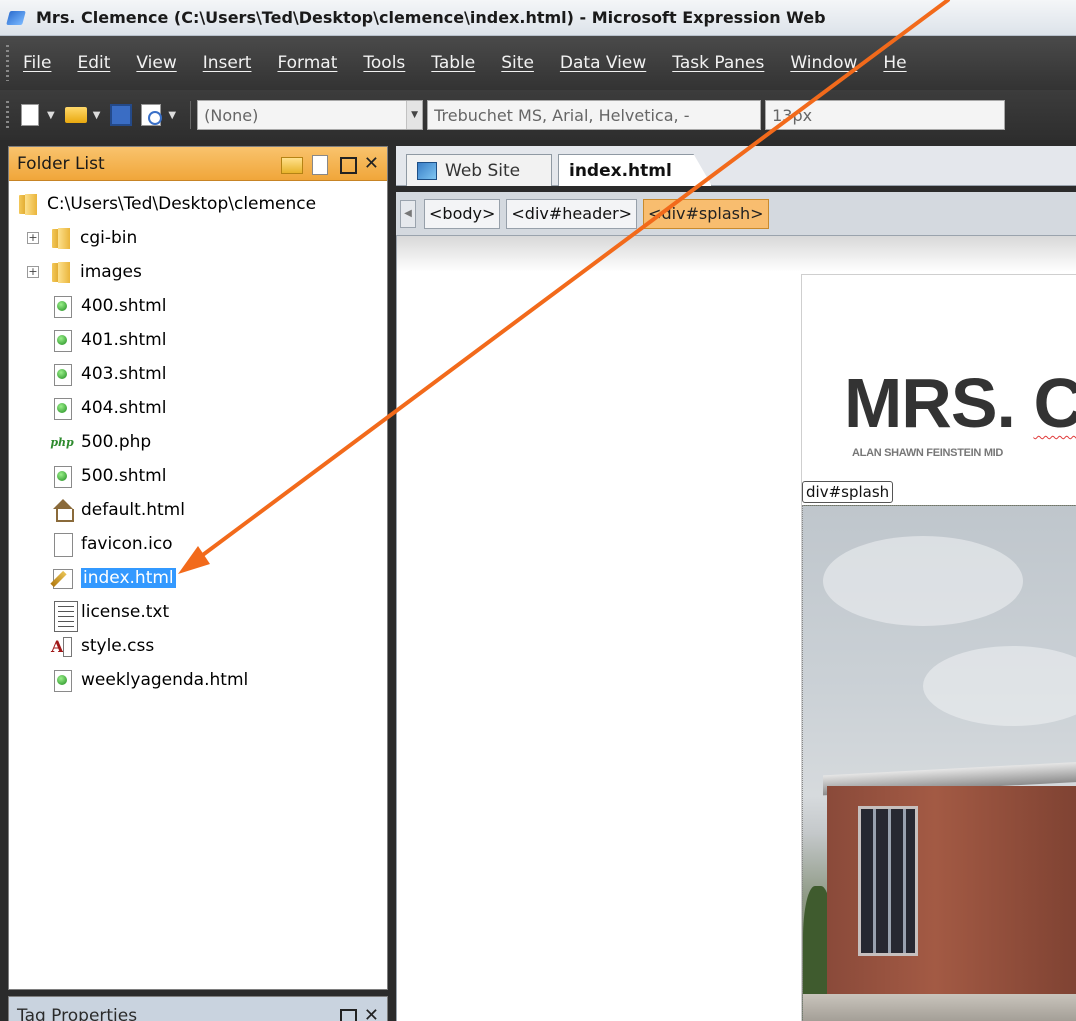  Describe the element at coordinates (109, 238) in the screenshot. I see `list-item-label: cgi-bin` at that location.